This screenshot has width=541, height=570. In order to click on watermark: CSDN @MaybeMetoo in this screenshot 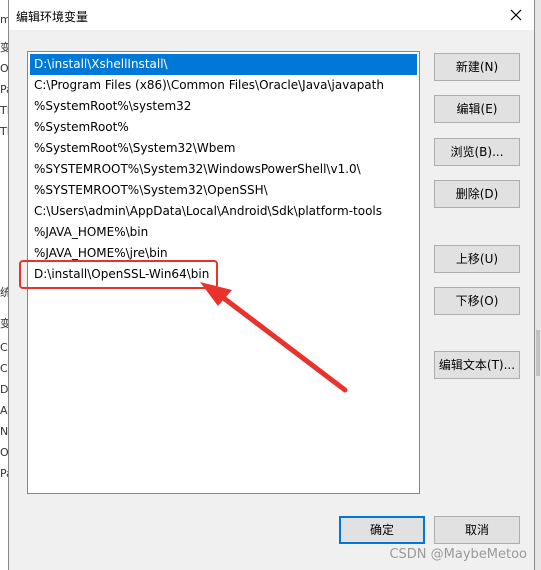, I will do `click(458, 554)`.